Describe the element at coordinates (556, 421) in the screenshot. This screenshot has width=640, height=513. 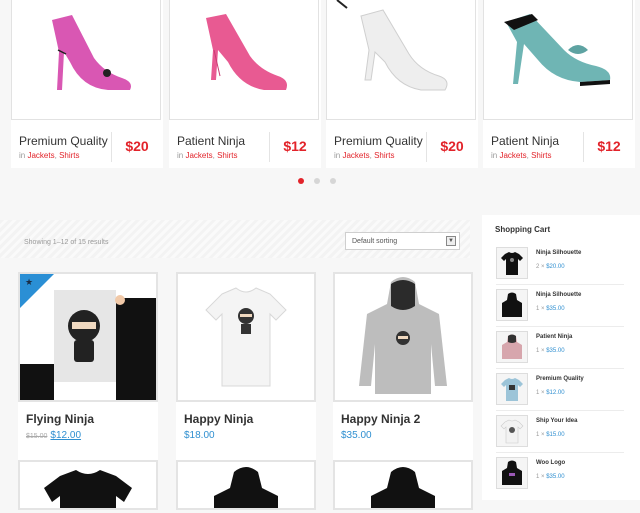
I see `cart-item-name: Ship Your Idea` at that location.